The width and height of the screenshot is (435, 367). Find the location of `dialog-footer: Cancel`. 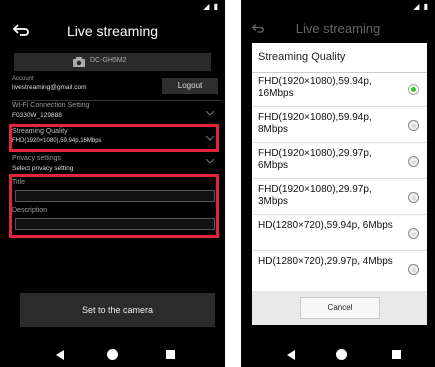

dialog-footer: Cancel is located at coordinates (339, 308).